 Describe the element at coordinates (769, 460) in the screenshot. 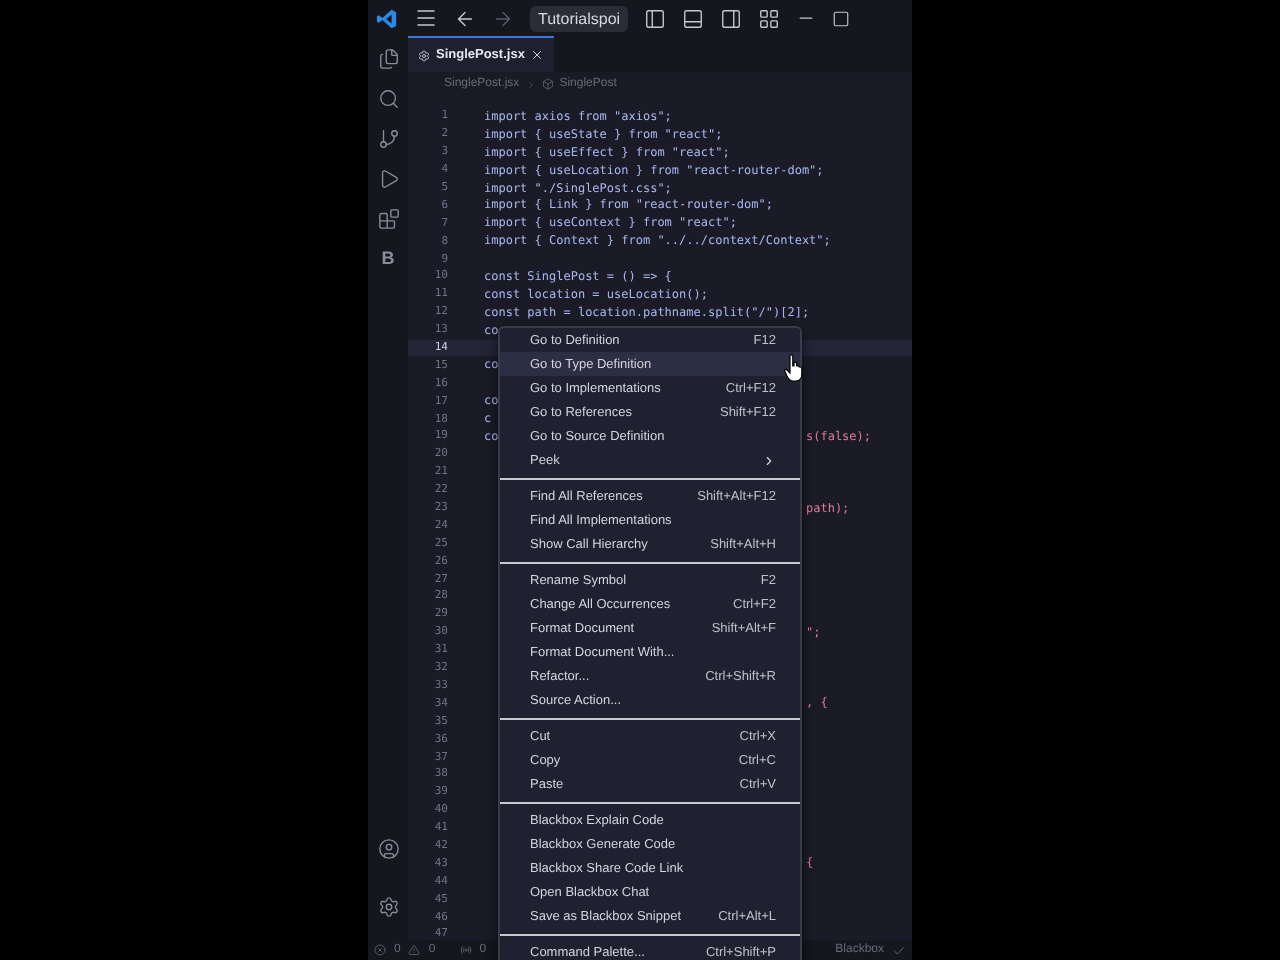

I see `submenu-chevron-icon` at that location.